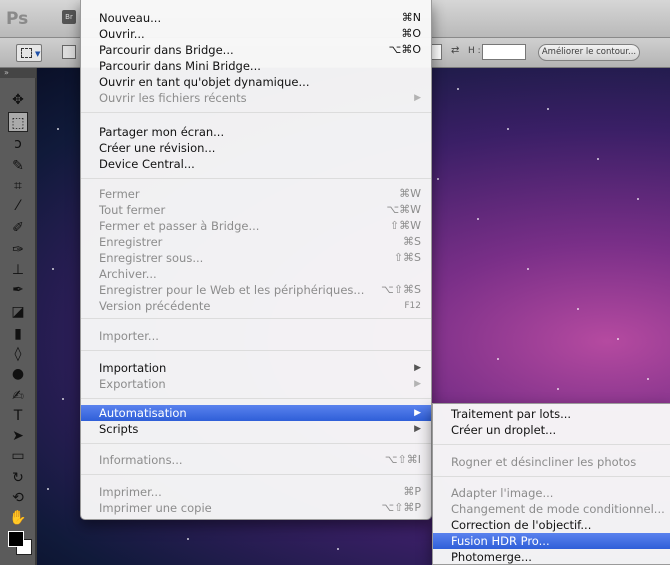 The image size is (670, 565). I want to click on rectangular-marquee-icon: ⬚, so click(18, 122).